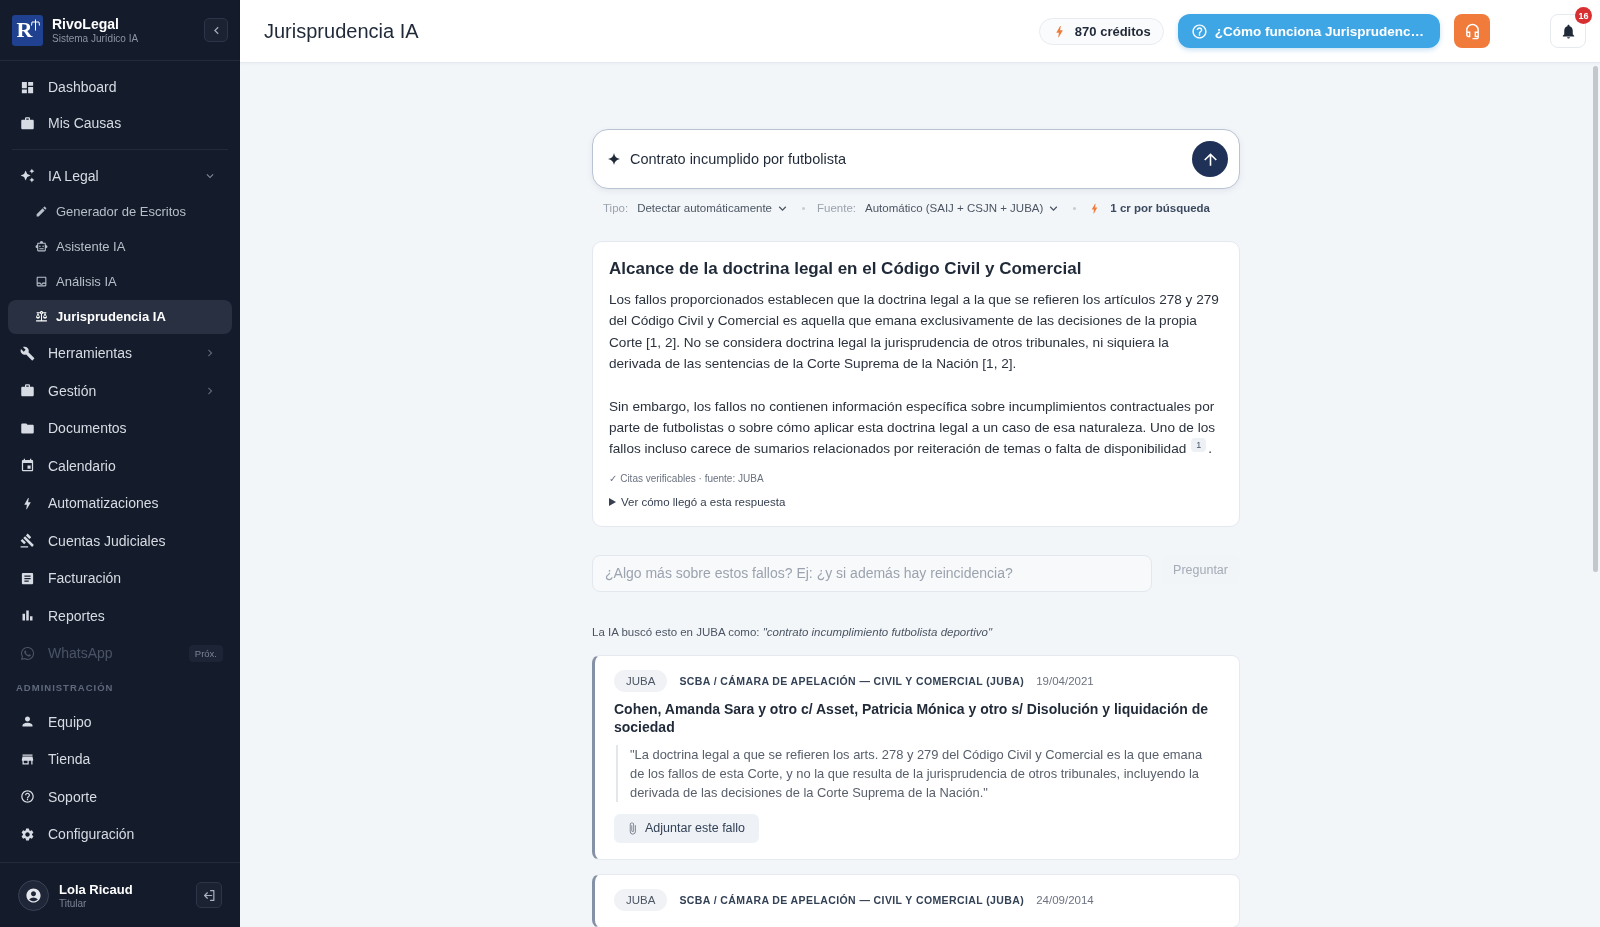 The height and width of the screenshot is (927, 1600). I want to click on option-label: Fuente:, so click(836, 208).